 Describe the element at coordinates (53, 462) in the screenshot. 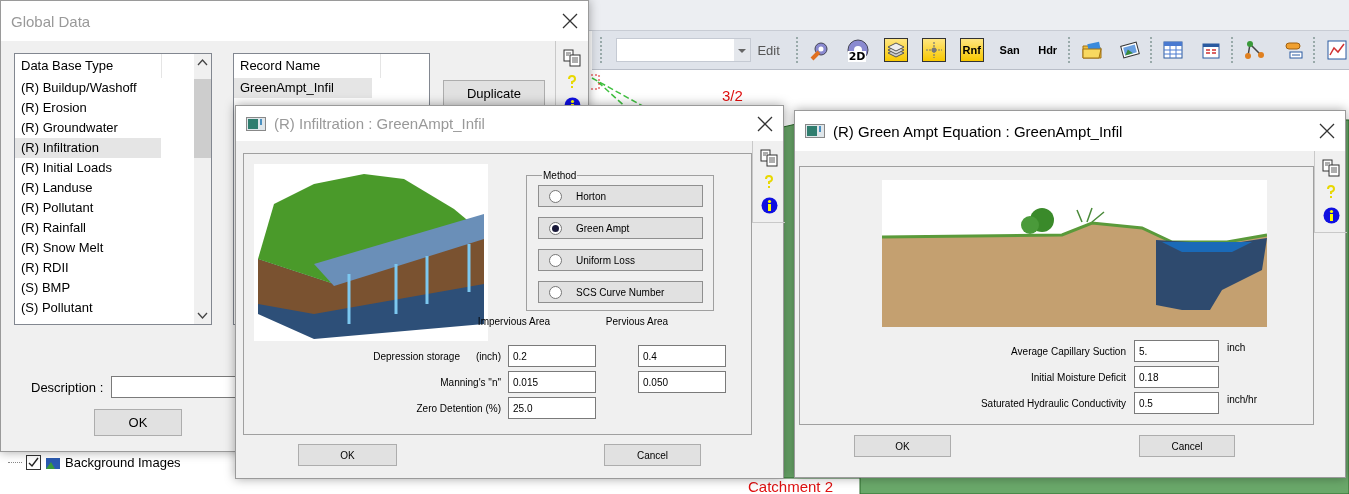

I see `picture-icon` at that location.